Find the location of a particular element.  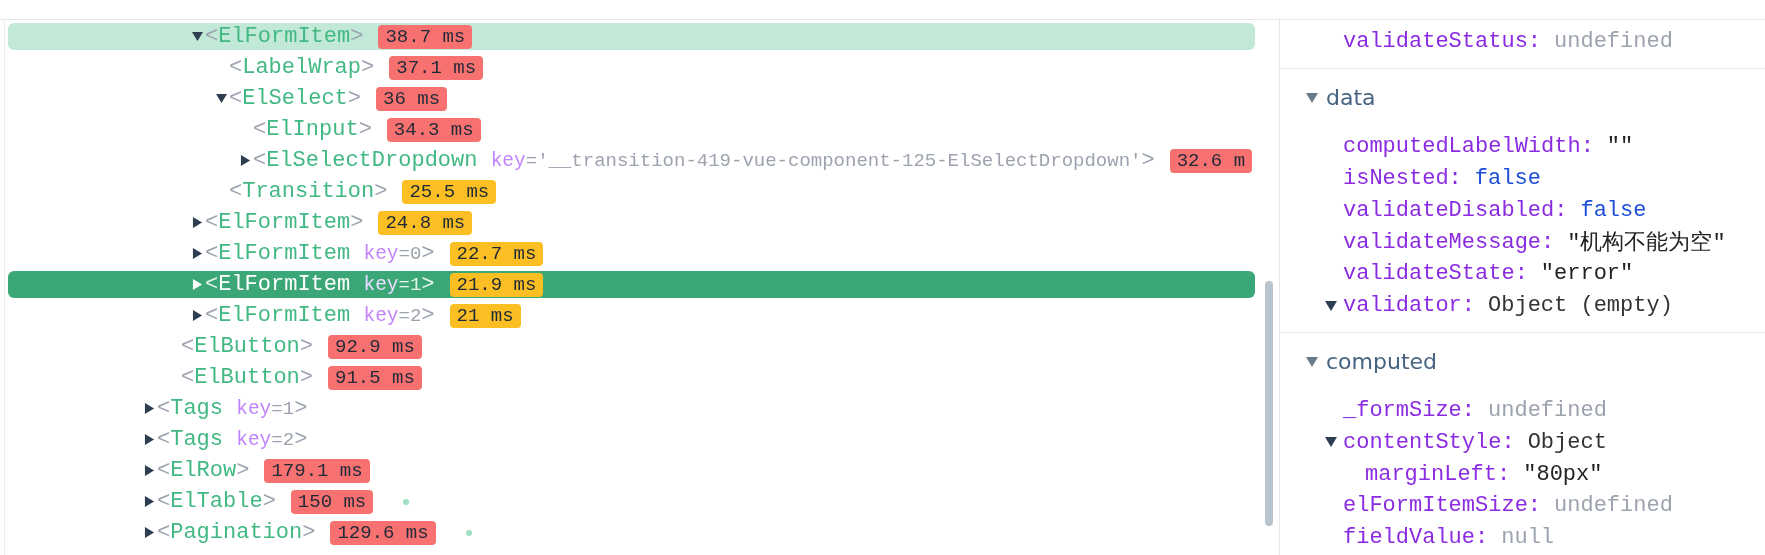

component-tag: <Tags key=2> is located at coordinates (232, 439).